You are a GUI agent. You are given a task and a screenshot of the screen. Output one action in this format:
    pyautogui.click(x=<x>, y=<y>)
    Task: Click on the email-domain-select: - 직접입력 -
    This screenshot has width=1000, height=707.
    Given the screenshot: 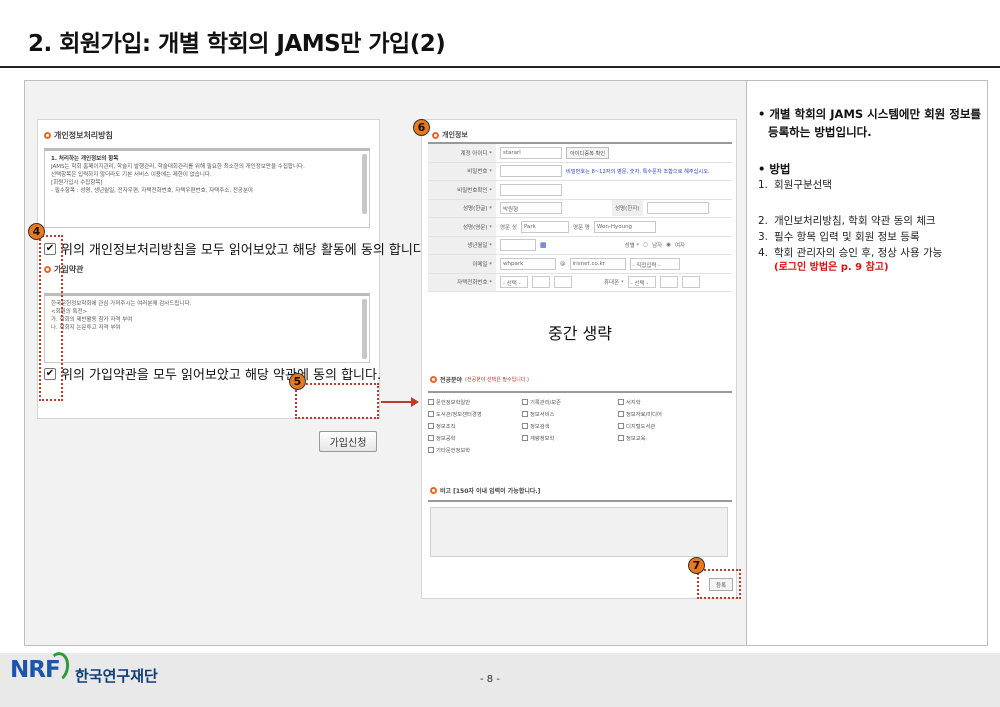 What is the action you would take?
    pyautogui.click(x=654, y=263)
    